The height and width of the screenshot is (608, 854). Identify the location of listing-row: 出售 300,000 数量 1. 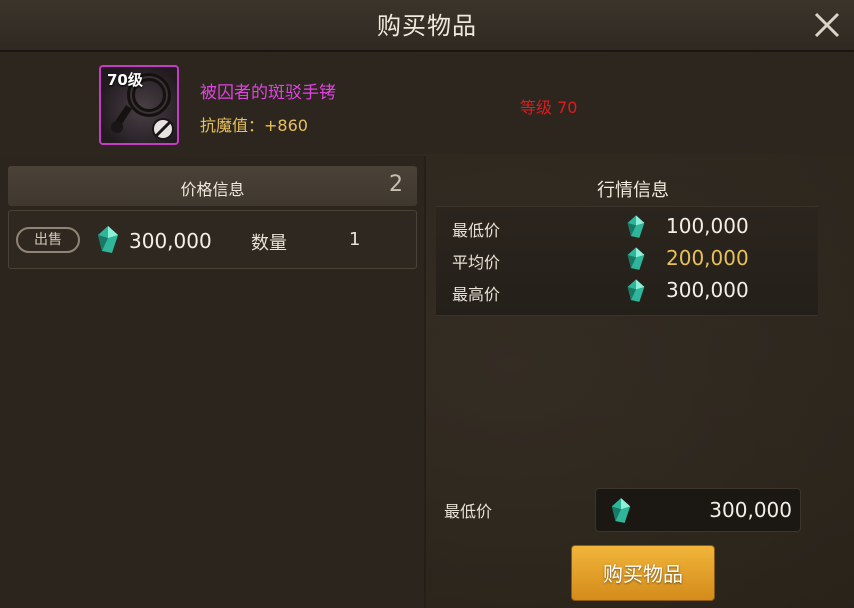
(212, 239).